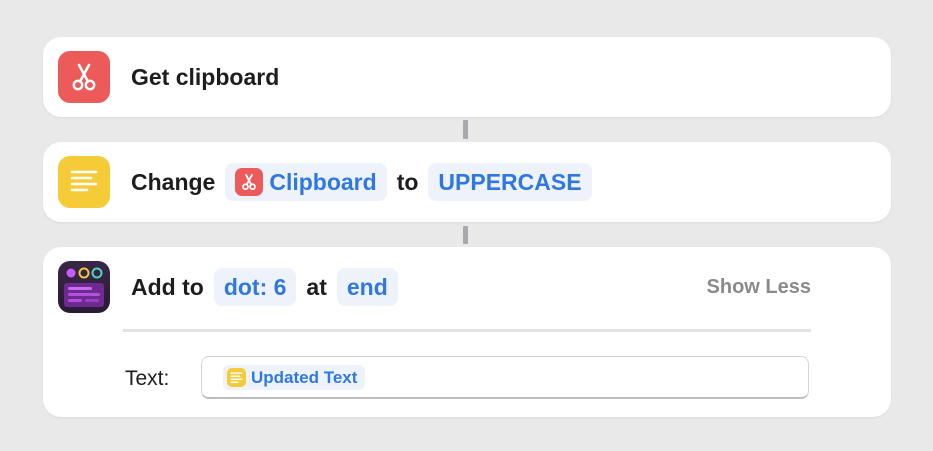 The height and width of the screenshot is (451, 933). I want to click on position-token: end, so click(367, 287).